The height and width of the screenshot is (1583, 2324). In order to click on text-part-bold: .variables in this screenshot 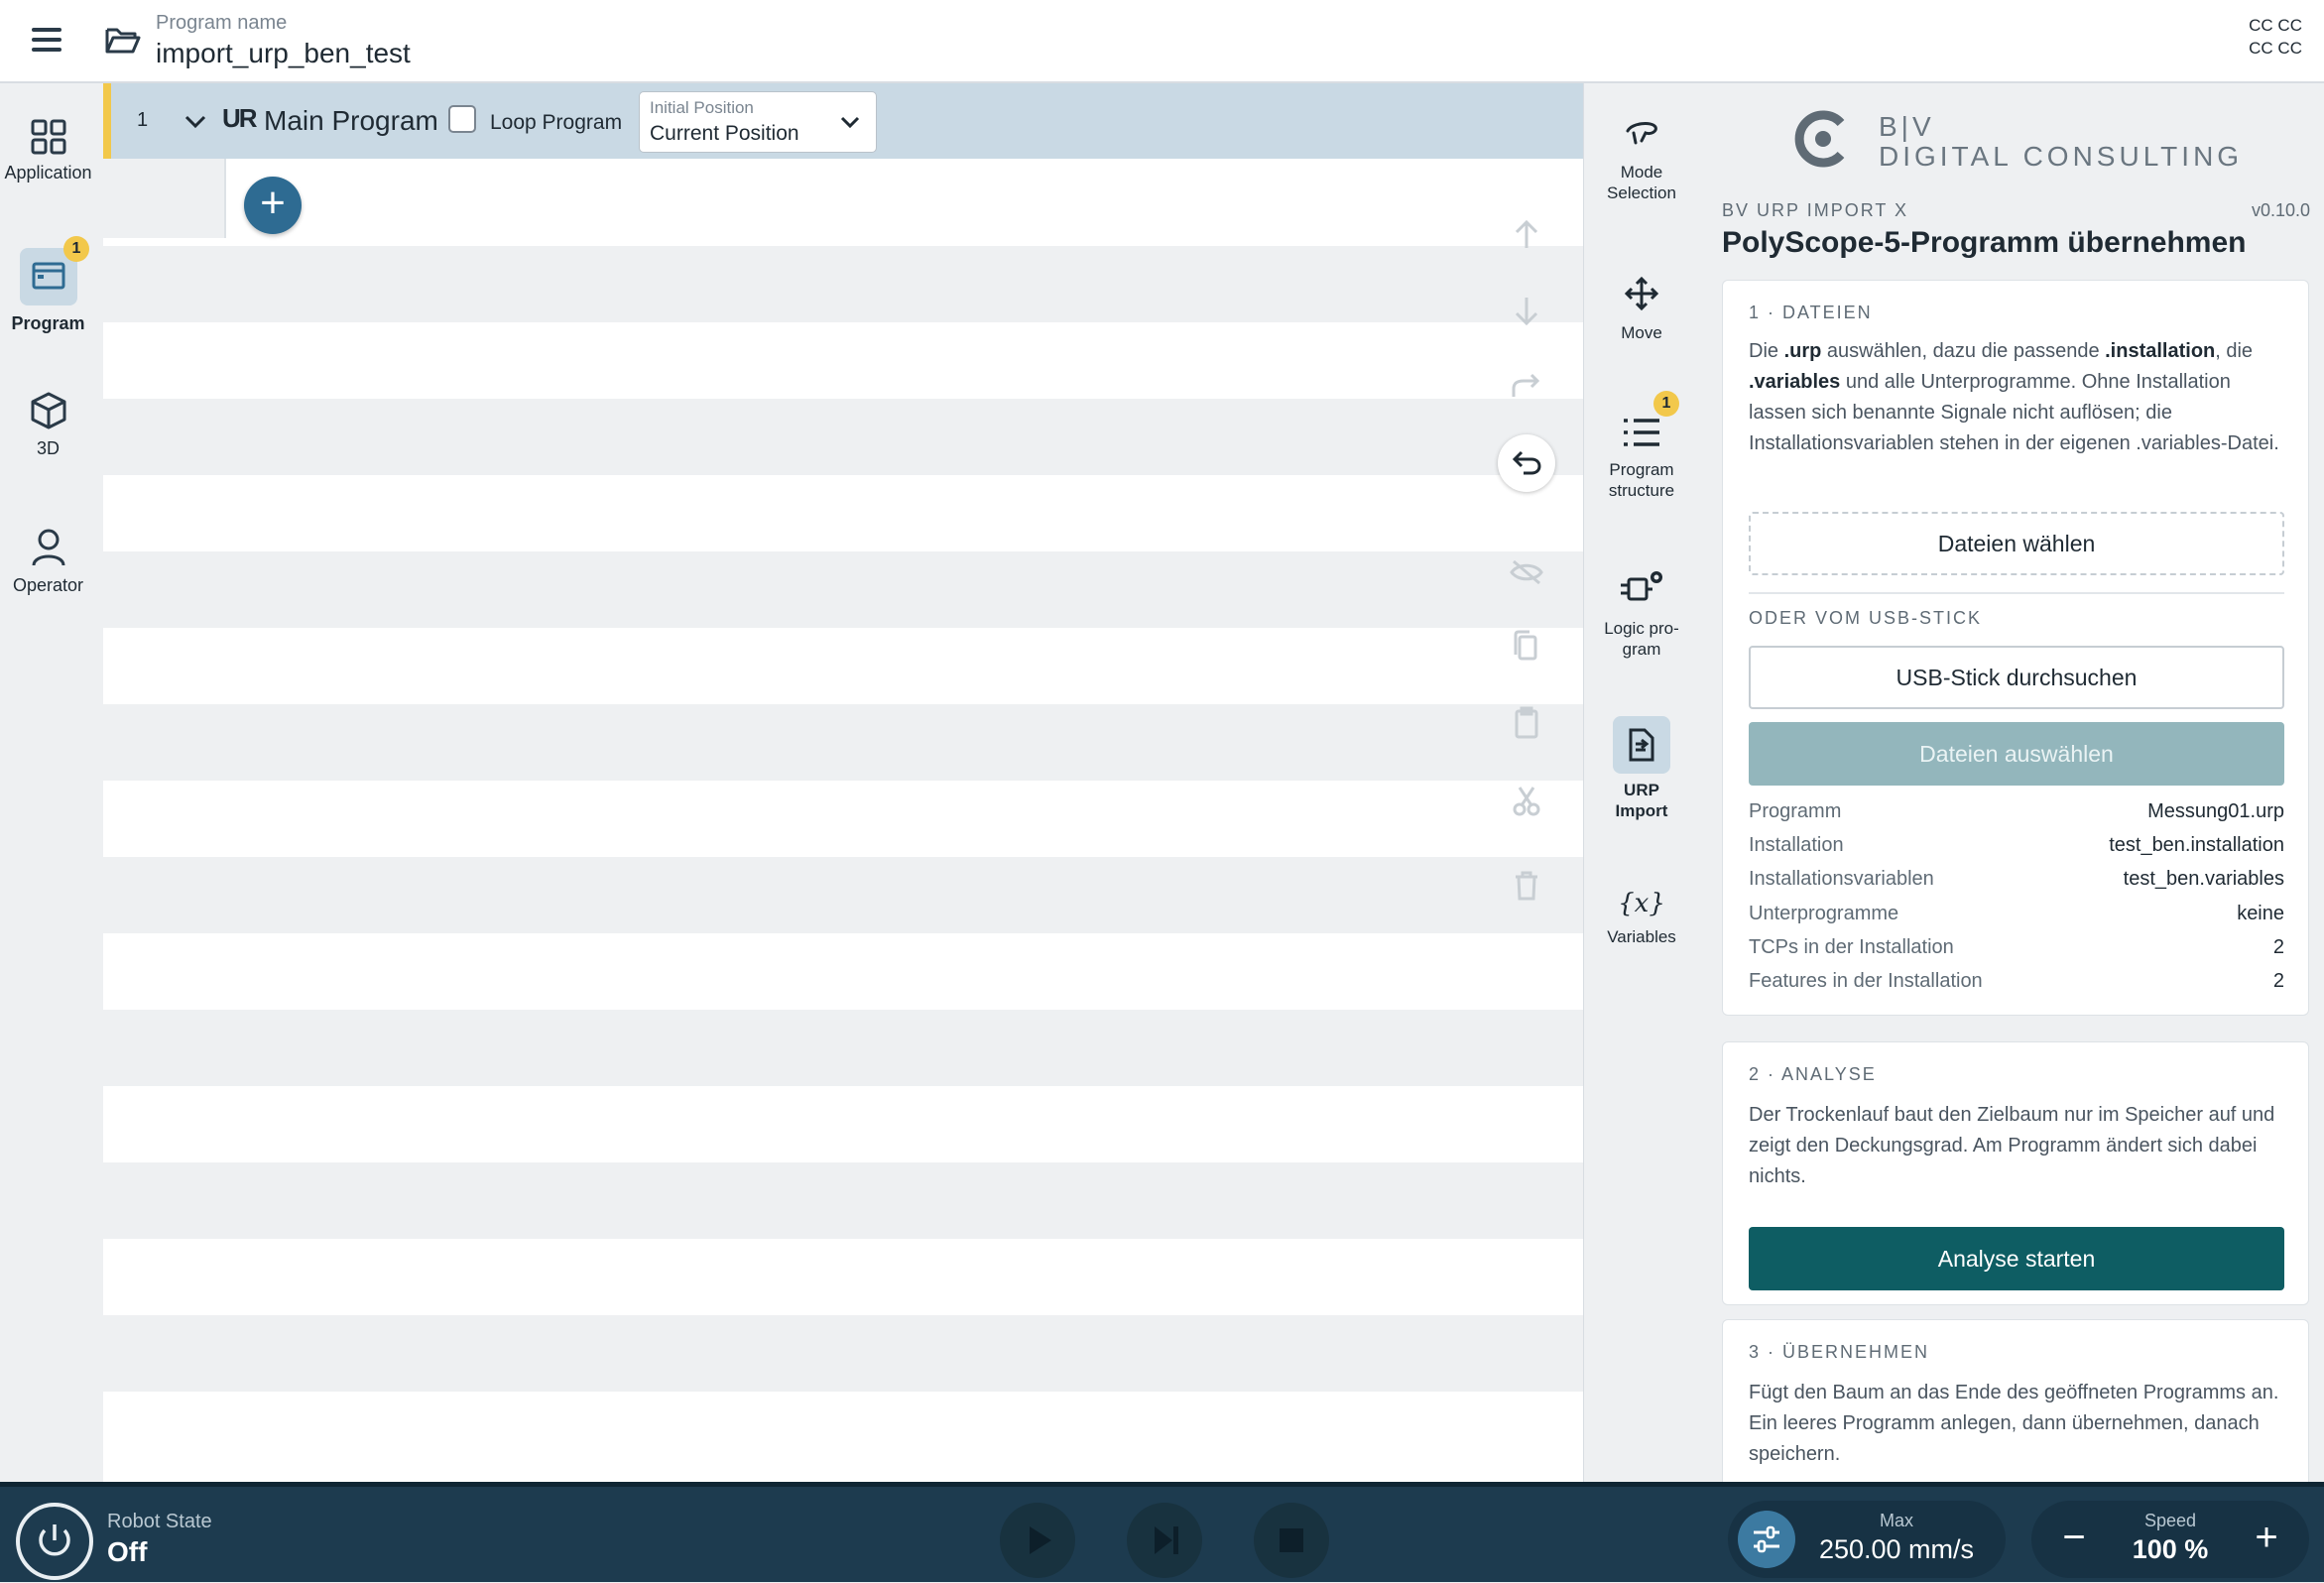, I will do `click(1795, 382)`.